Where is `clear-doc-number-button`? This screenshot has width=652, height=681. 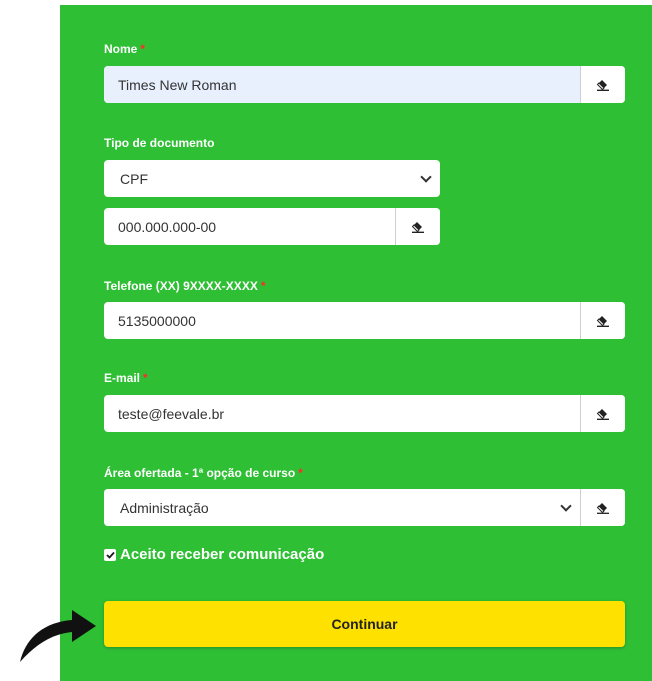 clear-doc-number-button is located at coordinates (417, 226).